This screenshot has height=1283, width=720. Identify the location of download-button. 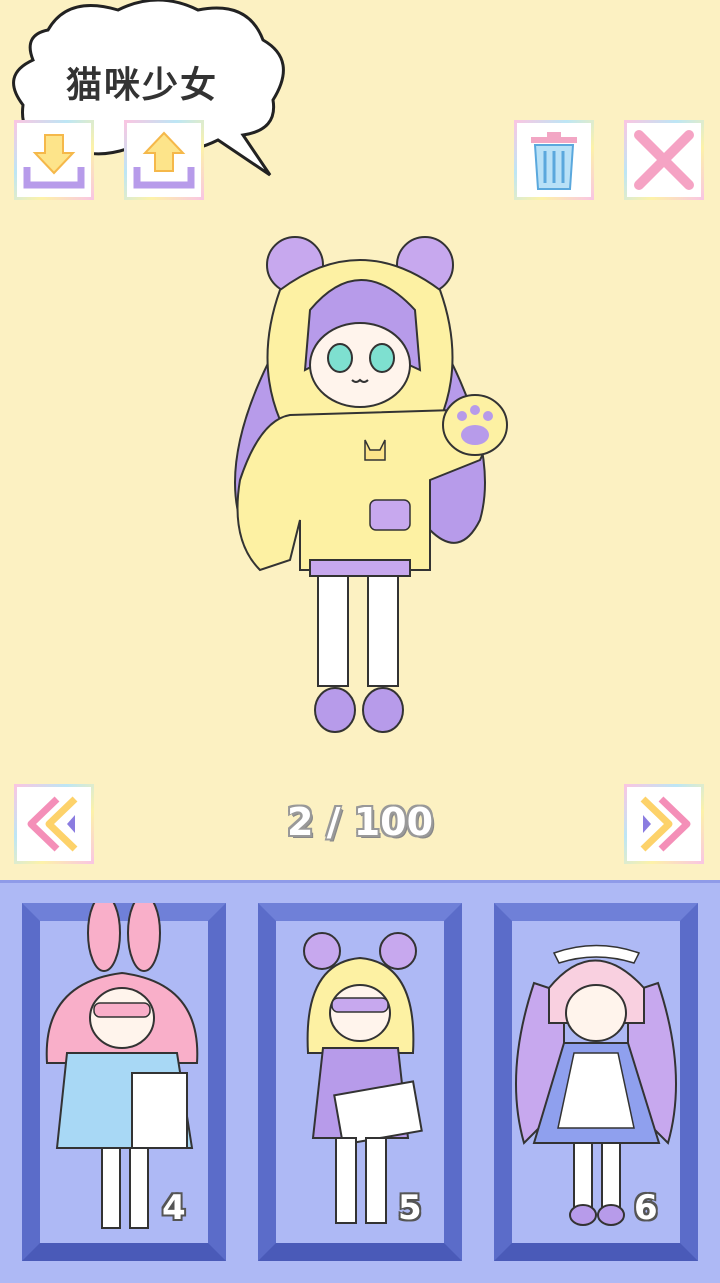
(54, 160).